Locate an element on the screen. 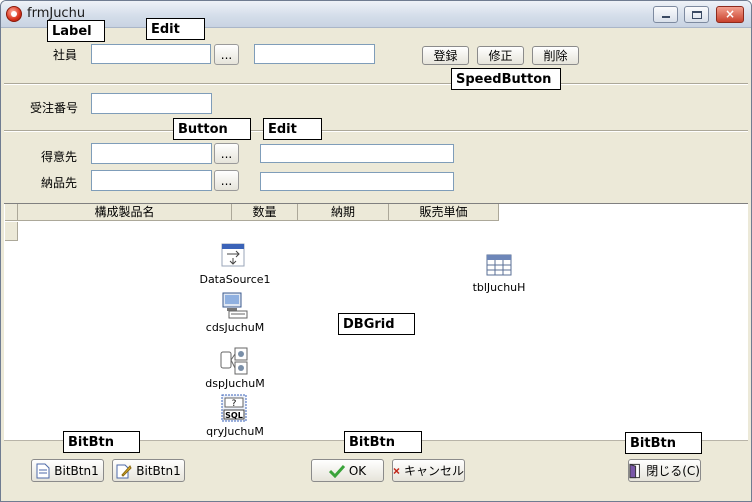 The height and width of the screenshot is (502, 752). grid-corner-cell is located at coordinates (11, 212).